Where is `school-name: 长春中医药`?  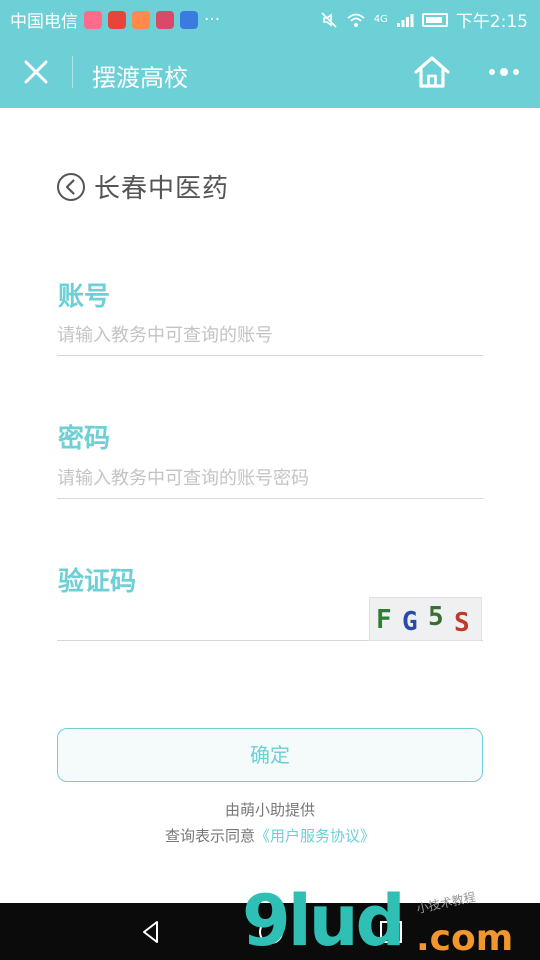 school-name: 长春中医药 is located at coordinates (162, 189).